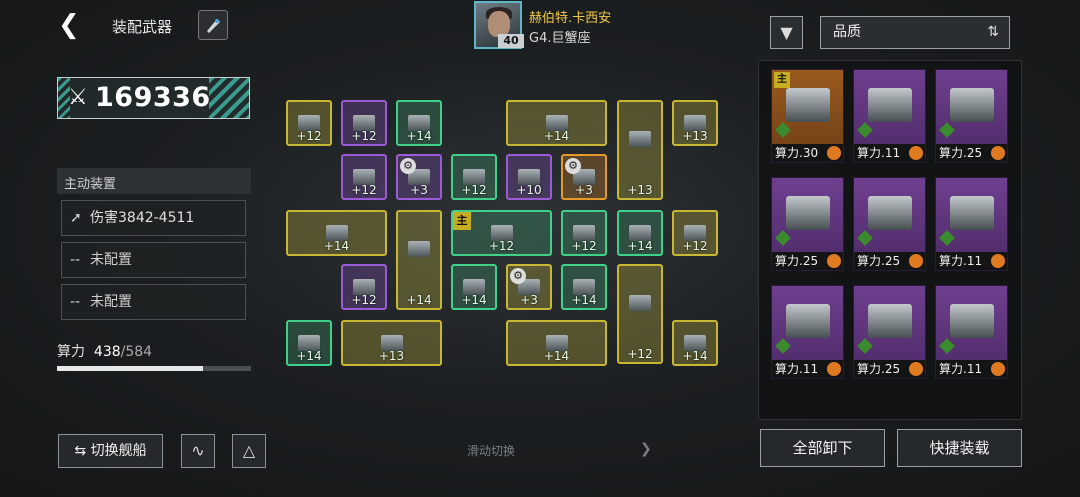 The height and width of the screenshot is (497, 1080). I want to click on card-power-label: 算力.30, so click(797, 153).